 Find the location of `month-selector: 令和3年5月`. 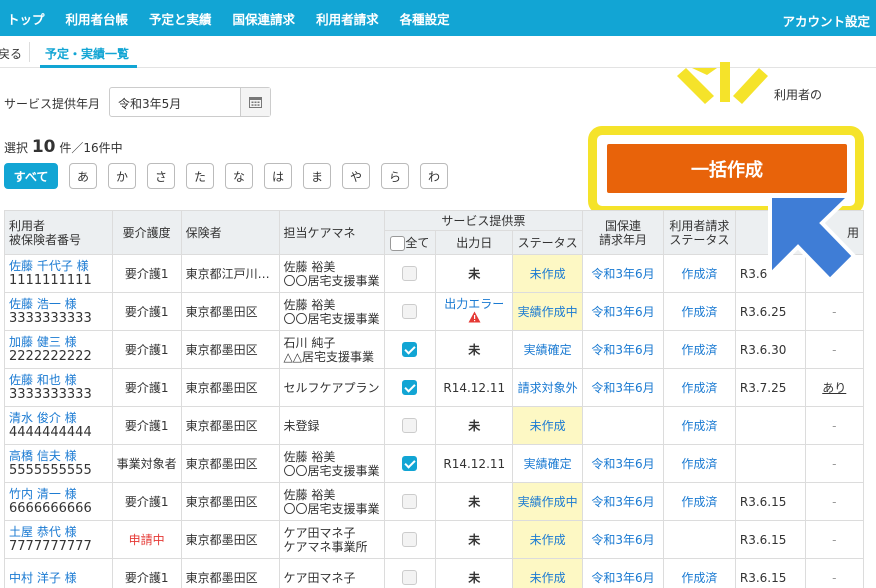

month-selector: 令和3年5月 is located at coordinates (190, 102).